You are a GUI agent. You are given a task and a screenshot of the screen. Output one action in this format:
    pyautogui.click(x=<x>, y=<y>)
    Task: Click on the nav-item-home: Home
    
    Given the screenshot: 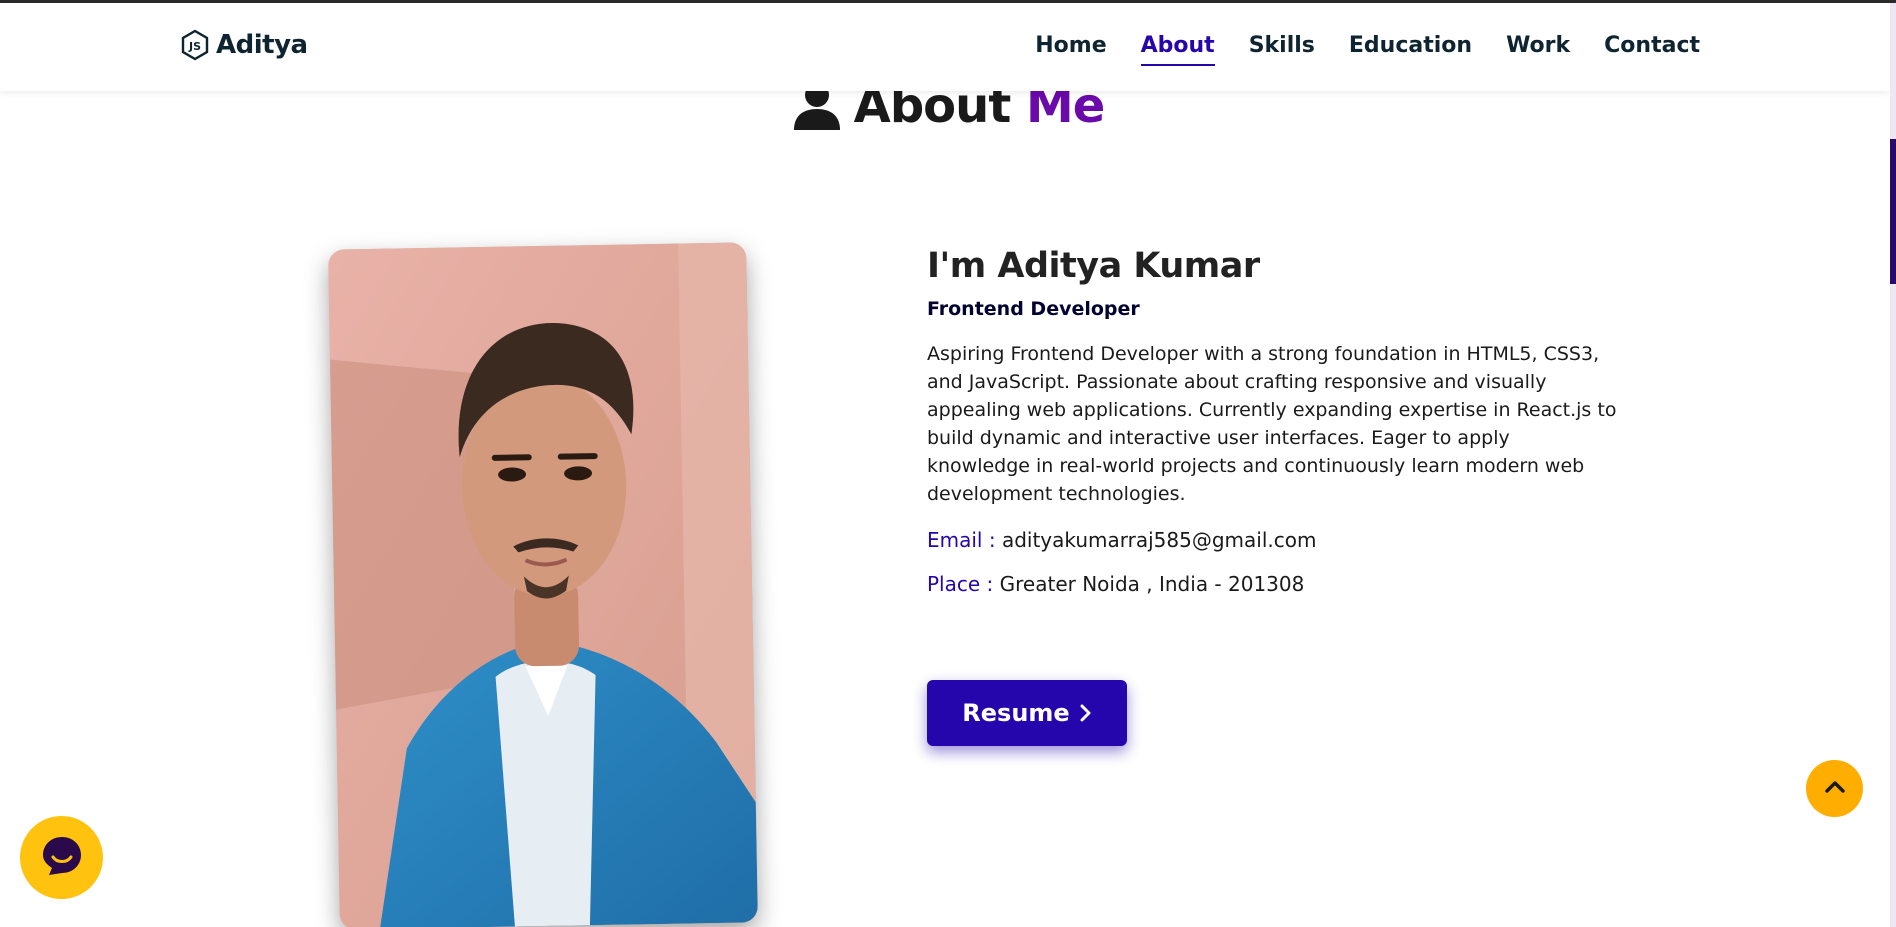 What is the action you would take?
    pyautogui.click(x=1070, y=47)
    